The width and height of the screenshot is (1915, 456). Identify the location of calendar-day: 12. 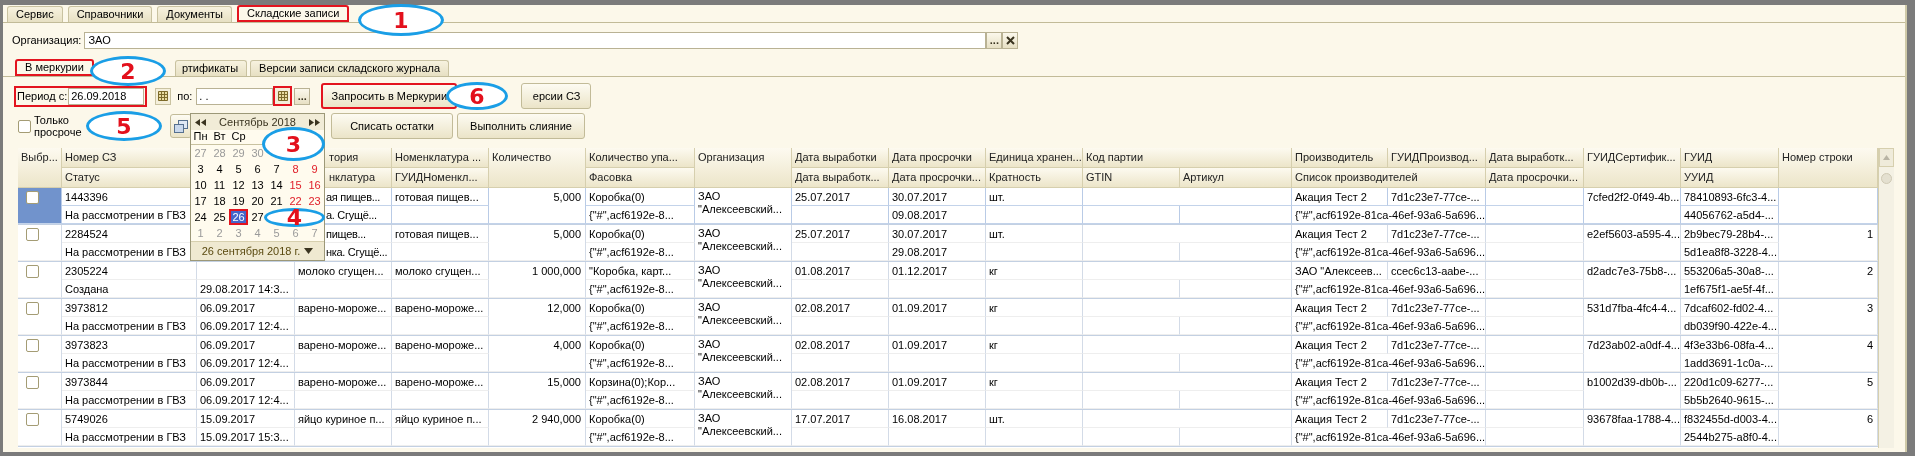
(238, 185).